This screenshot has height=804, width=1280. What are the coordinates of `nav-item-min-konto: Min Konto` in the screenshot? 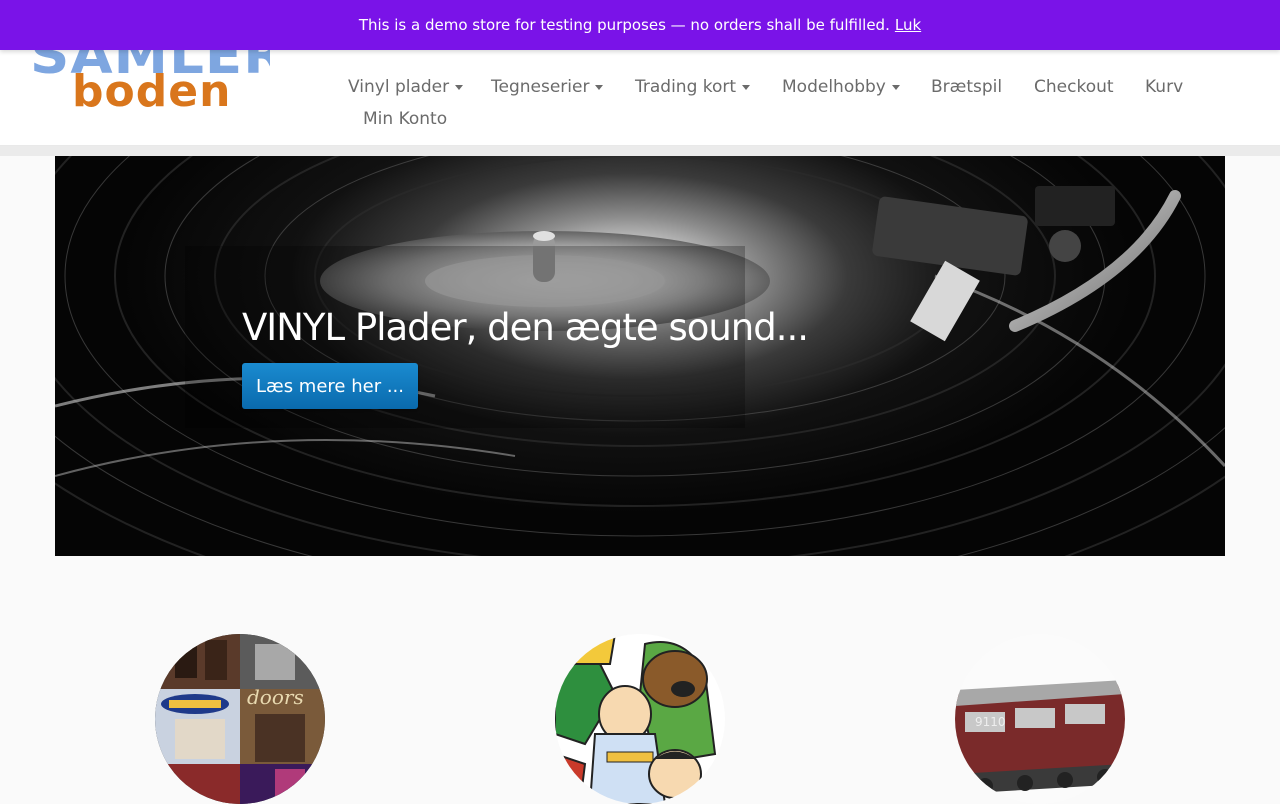 It's located at (405, 119).